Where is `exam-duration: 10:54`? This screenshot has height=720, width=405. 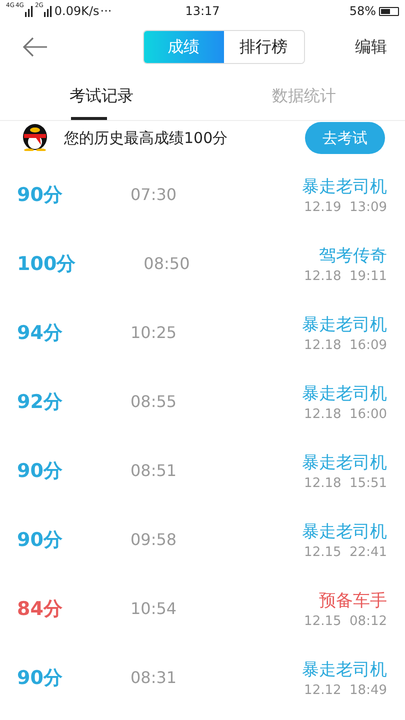
exam-duration: 10:54 is located at coordinates (153, 608).